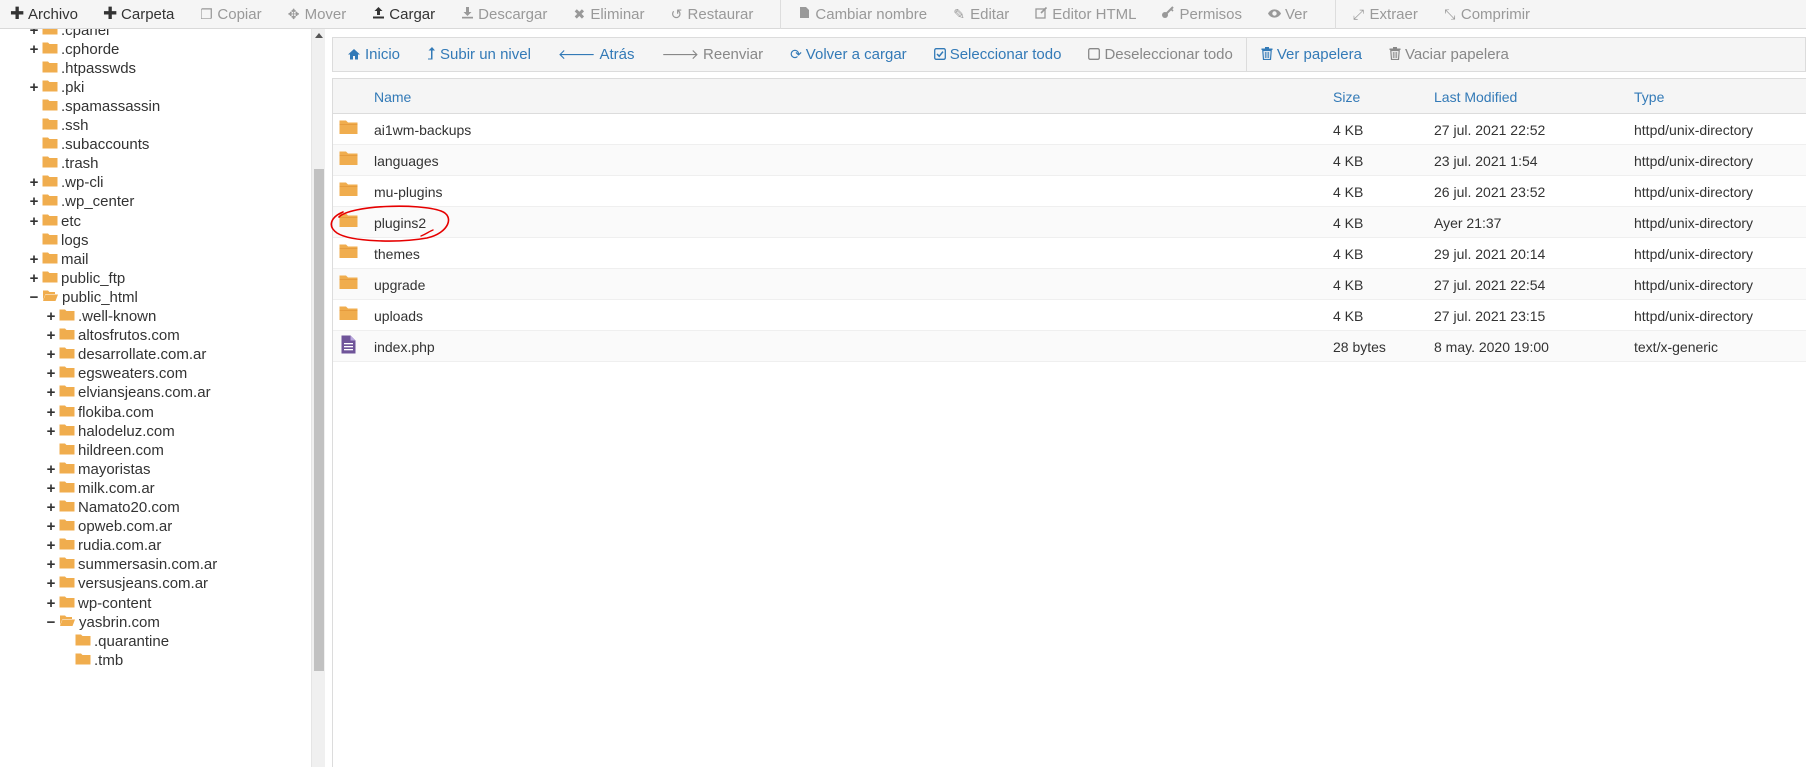  I want to click on toolbar-permisos-button: Permisos, so click(1207, 14).